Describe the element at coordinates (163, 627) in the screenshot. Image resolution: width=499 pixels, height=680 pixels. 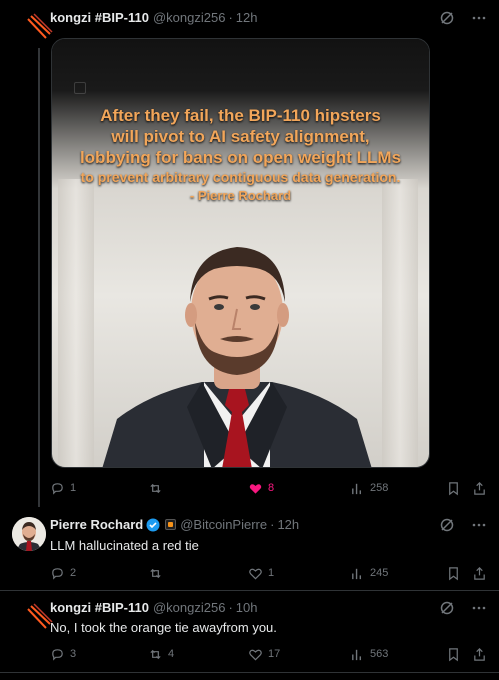
I see `tweet-text: No, I took the orange tie awayfrom you.` at that location.